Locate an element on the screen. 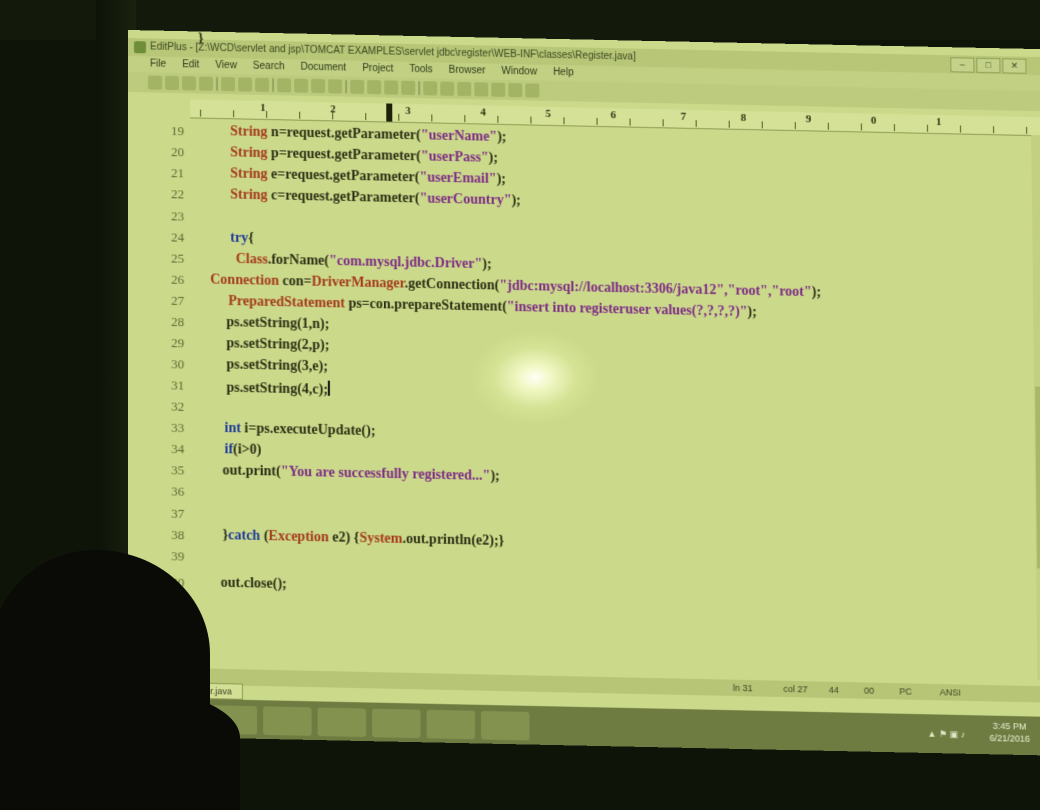 The image size is (1040, 810). code-token: out.close(); is located at coordinates (253, 584).